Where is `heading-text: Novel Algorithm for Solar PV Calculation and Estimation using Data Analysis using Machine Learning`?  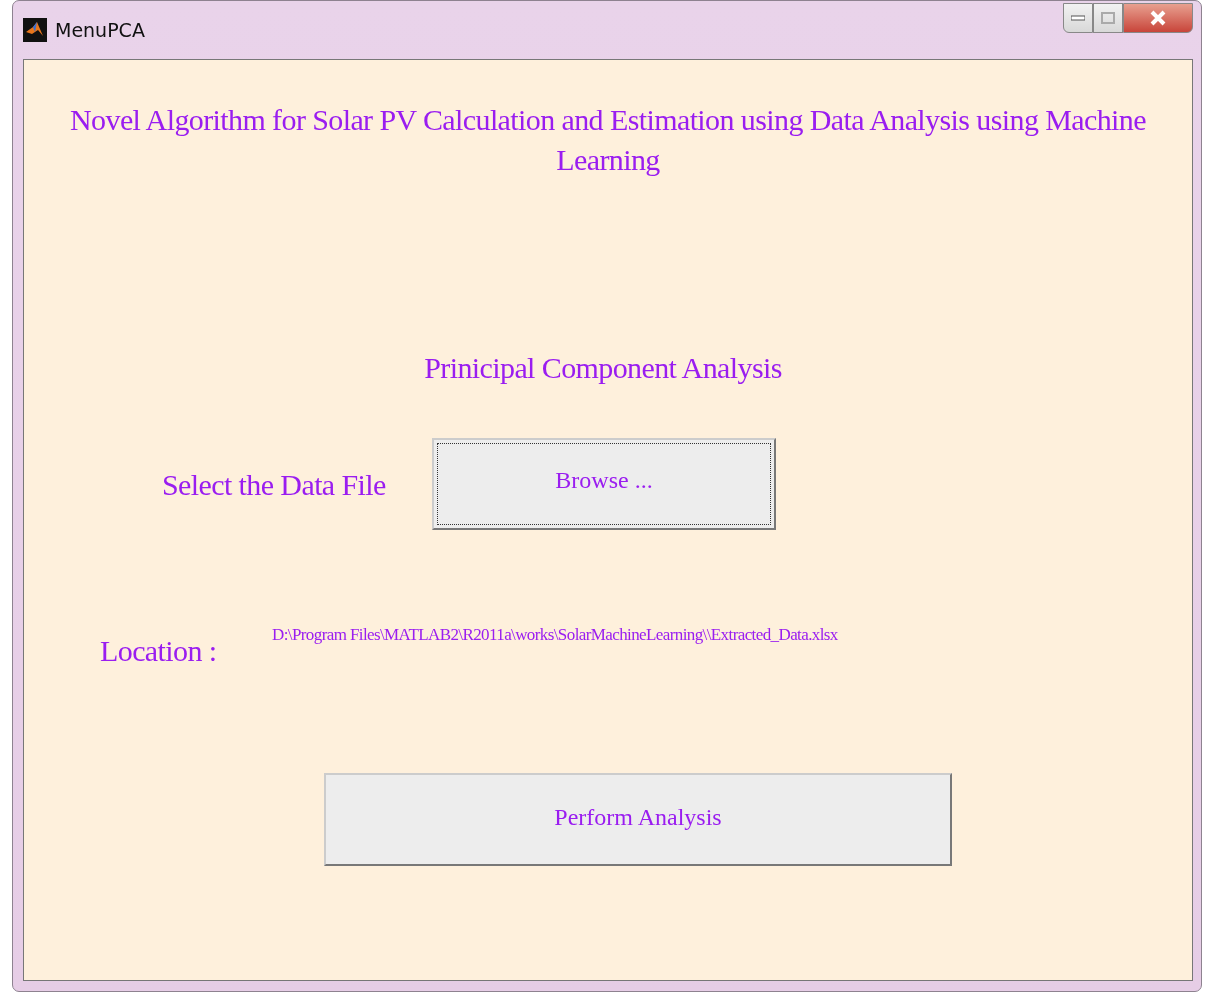 heading-text: Novel Algorithm for Solar PV Calculation and Estimation using Data Analysis using Machine Learning is located at coordinates (608, 140).